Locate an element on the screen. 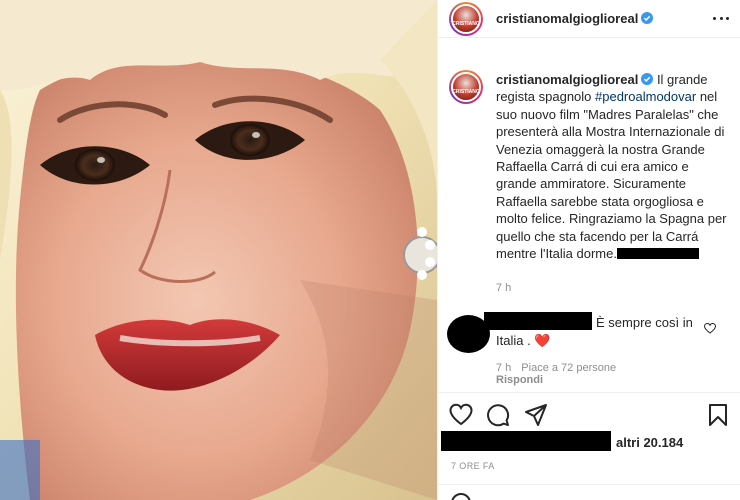 The width and height of the screenshot is (740, 500). avatar-label: CRISTIANO is located at coordinates (466, 24).